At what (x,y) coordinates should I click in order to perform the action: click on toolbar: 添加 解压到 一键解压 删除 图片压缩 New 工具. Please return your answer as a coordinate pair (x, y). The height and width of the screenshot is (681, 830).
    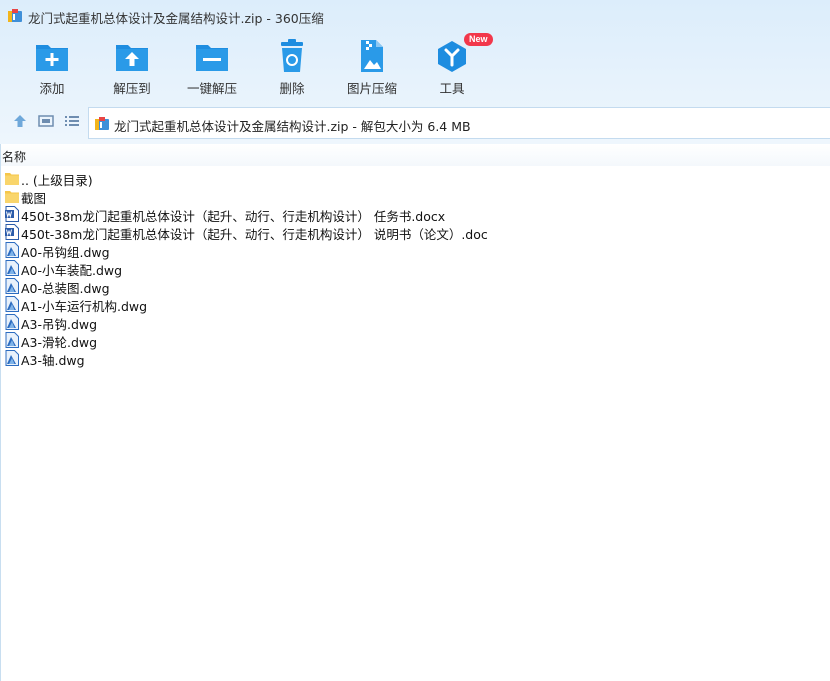
    Looking at the image, I should click on (415, 66).